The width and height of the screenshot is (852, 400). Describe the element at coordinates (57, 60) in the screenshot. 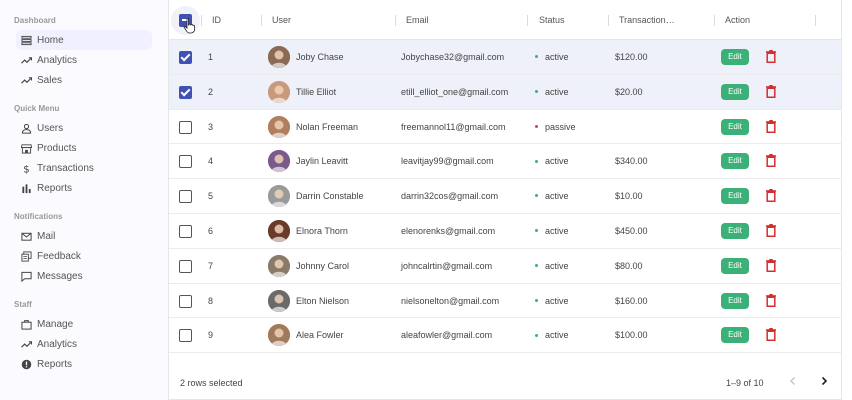

I see `sidebar-item-label: Analytics` at that location.